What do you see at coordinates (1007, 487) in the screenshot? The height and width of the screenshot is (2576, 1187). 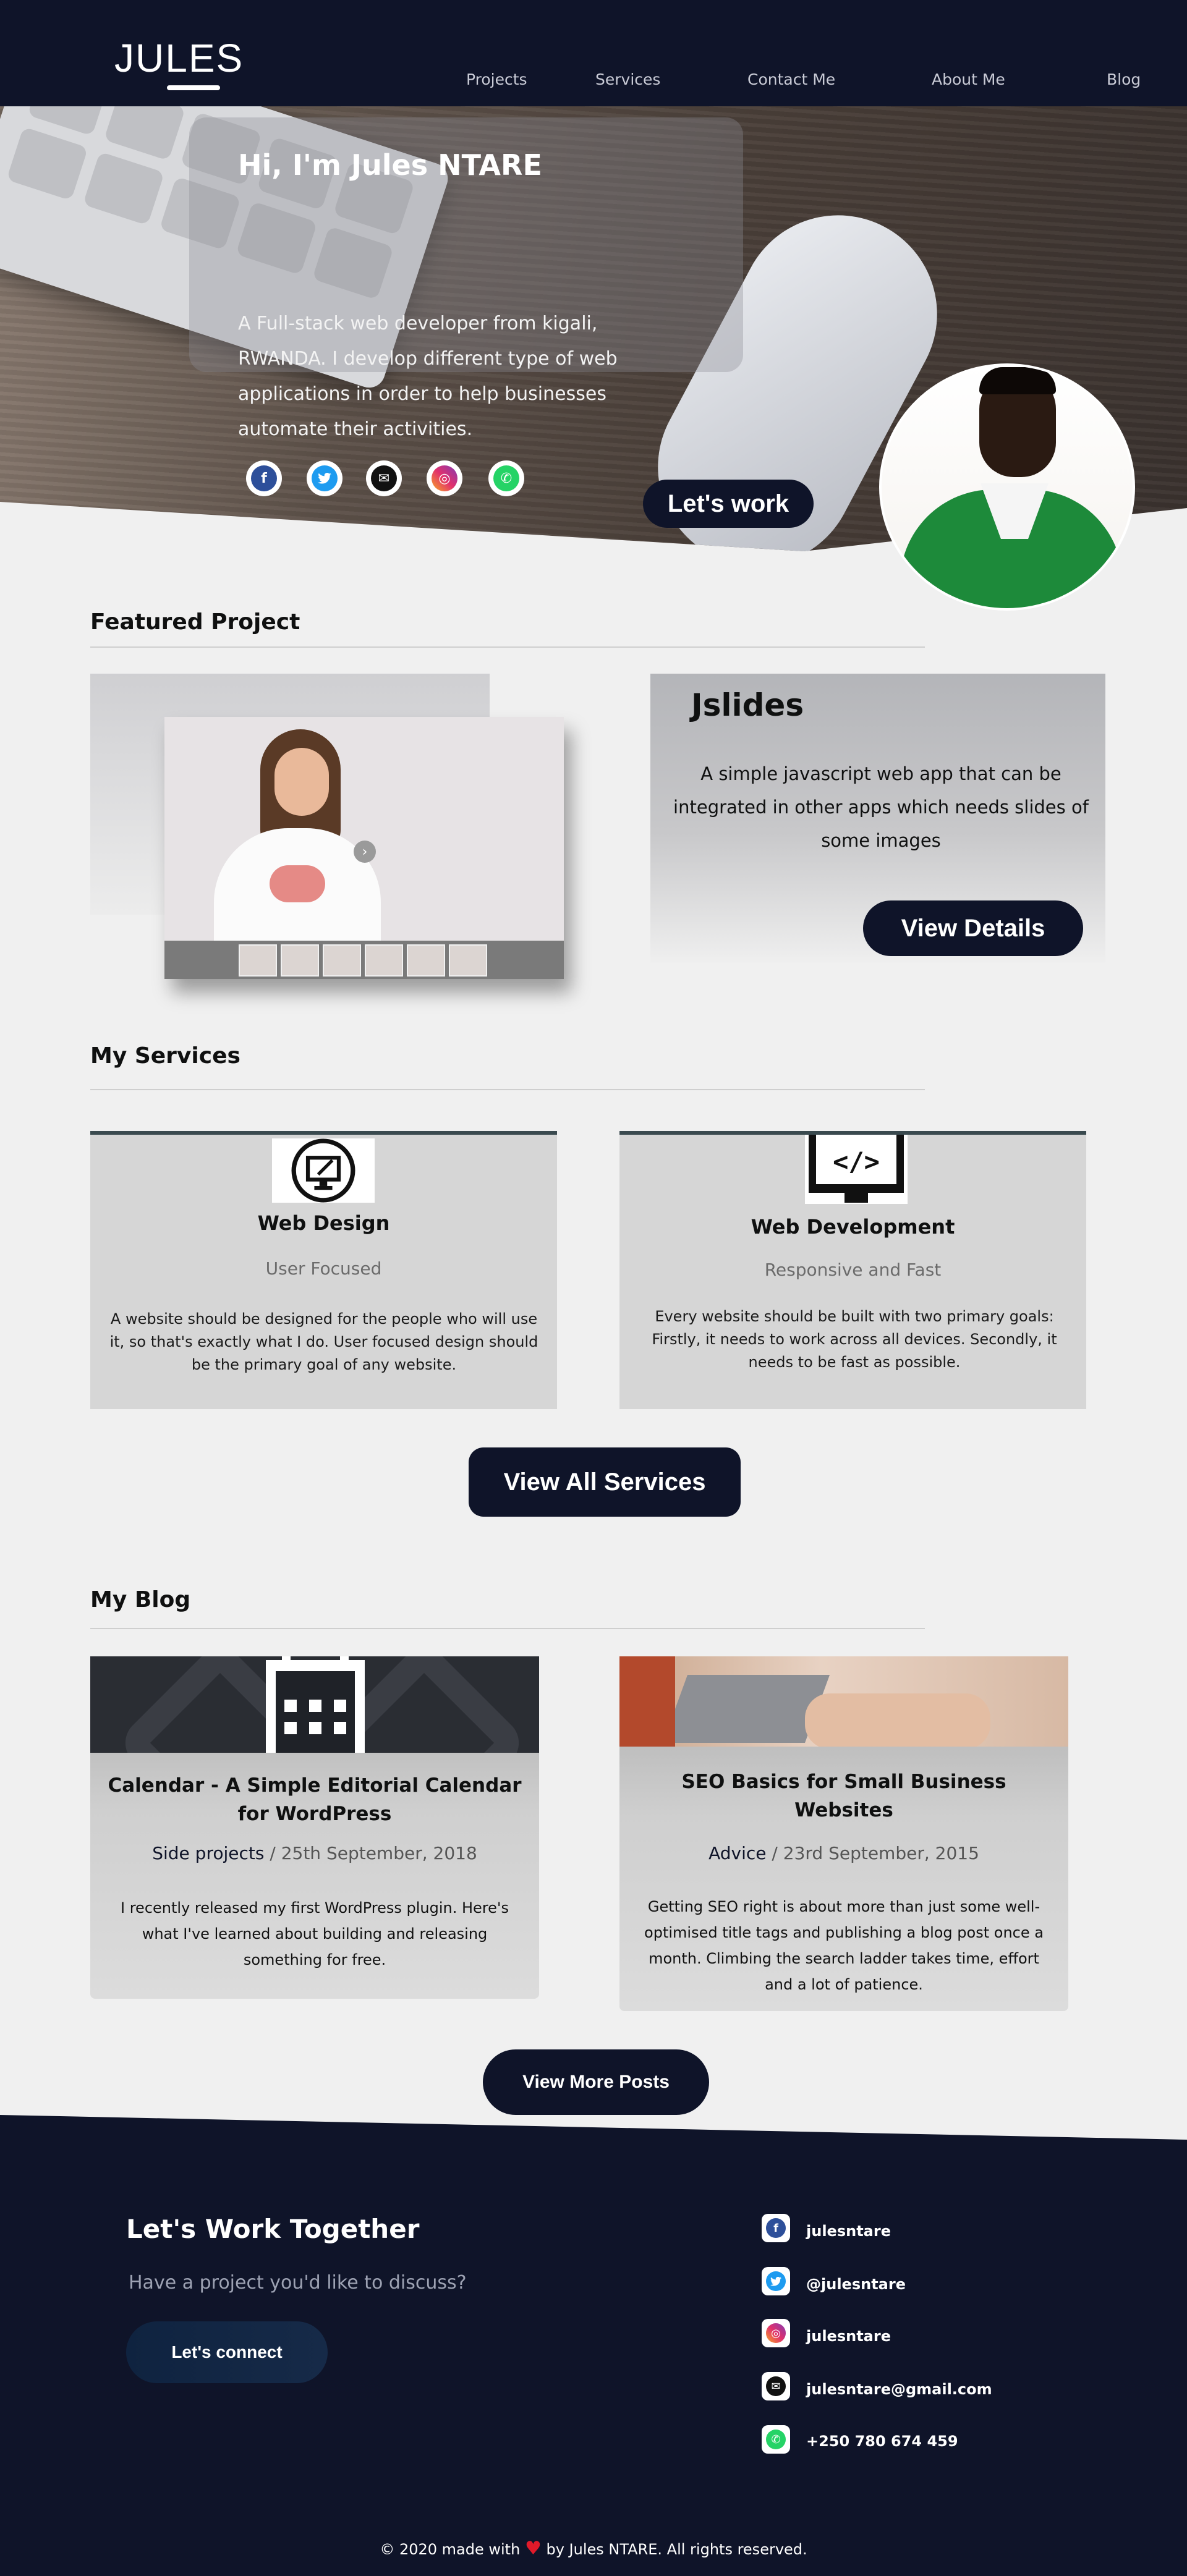 I see `profile-photo` at bounding box center [1007, 487].